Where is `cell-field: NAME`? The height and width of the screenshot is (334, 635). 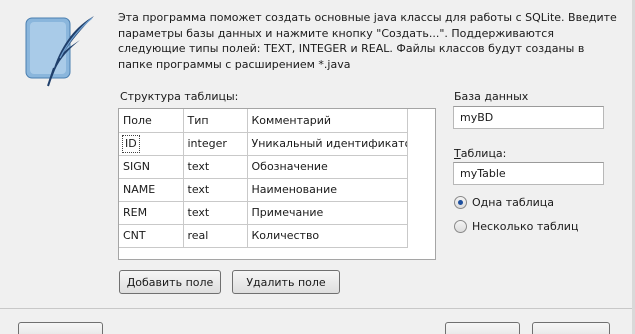
cell-field: NAME is located at coordinates (151, 189).